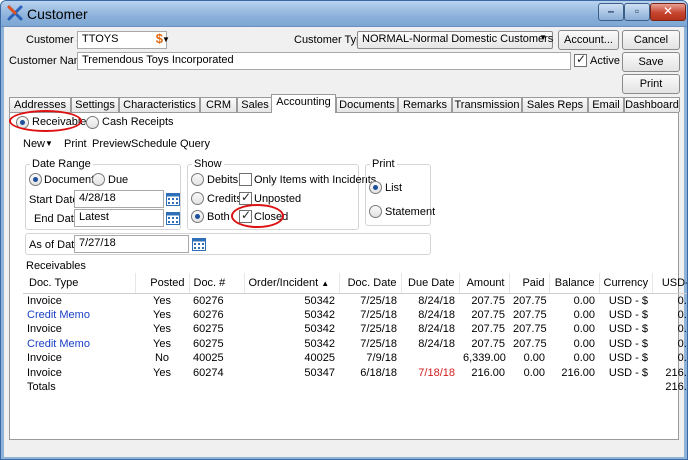 The height and width of the screenshot is (460, 688). What do you see at coordinates (534, 372) in the screenshot?
I see `cell-paid: 0.00` at bounding box center [534, 372].